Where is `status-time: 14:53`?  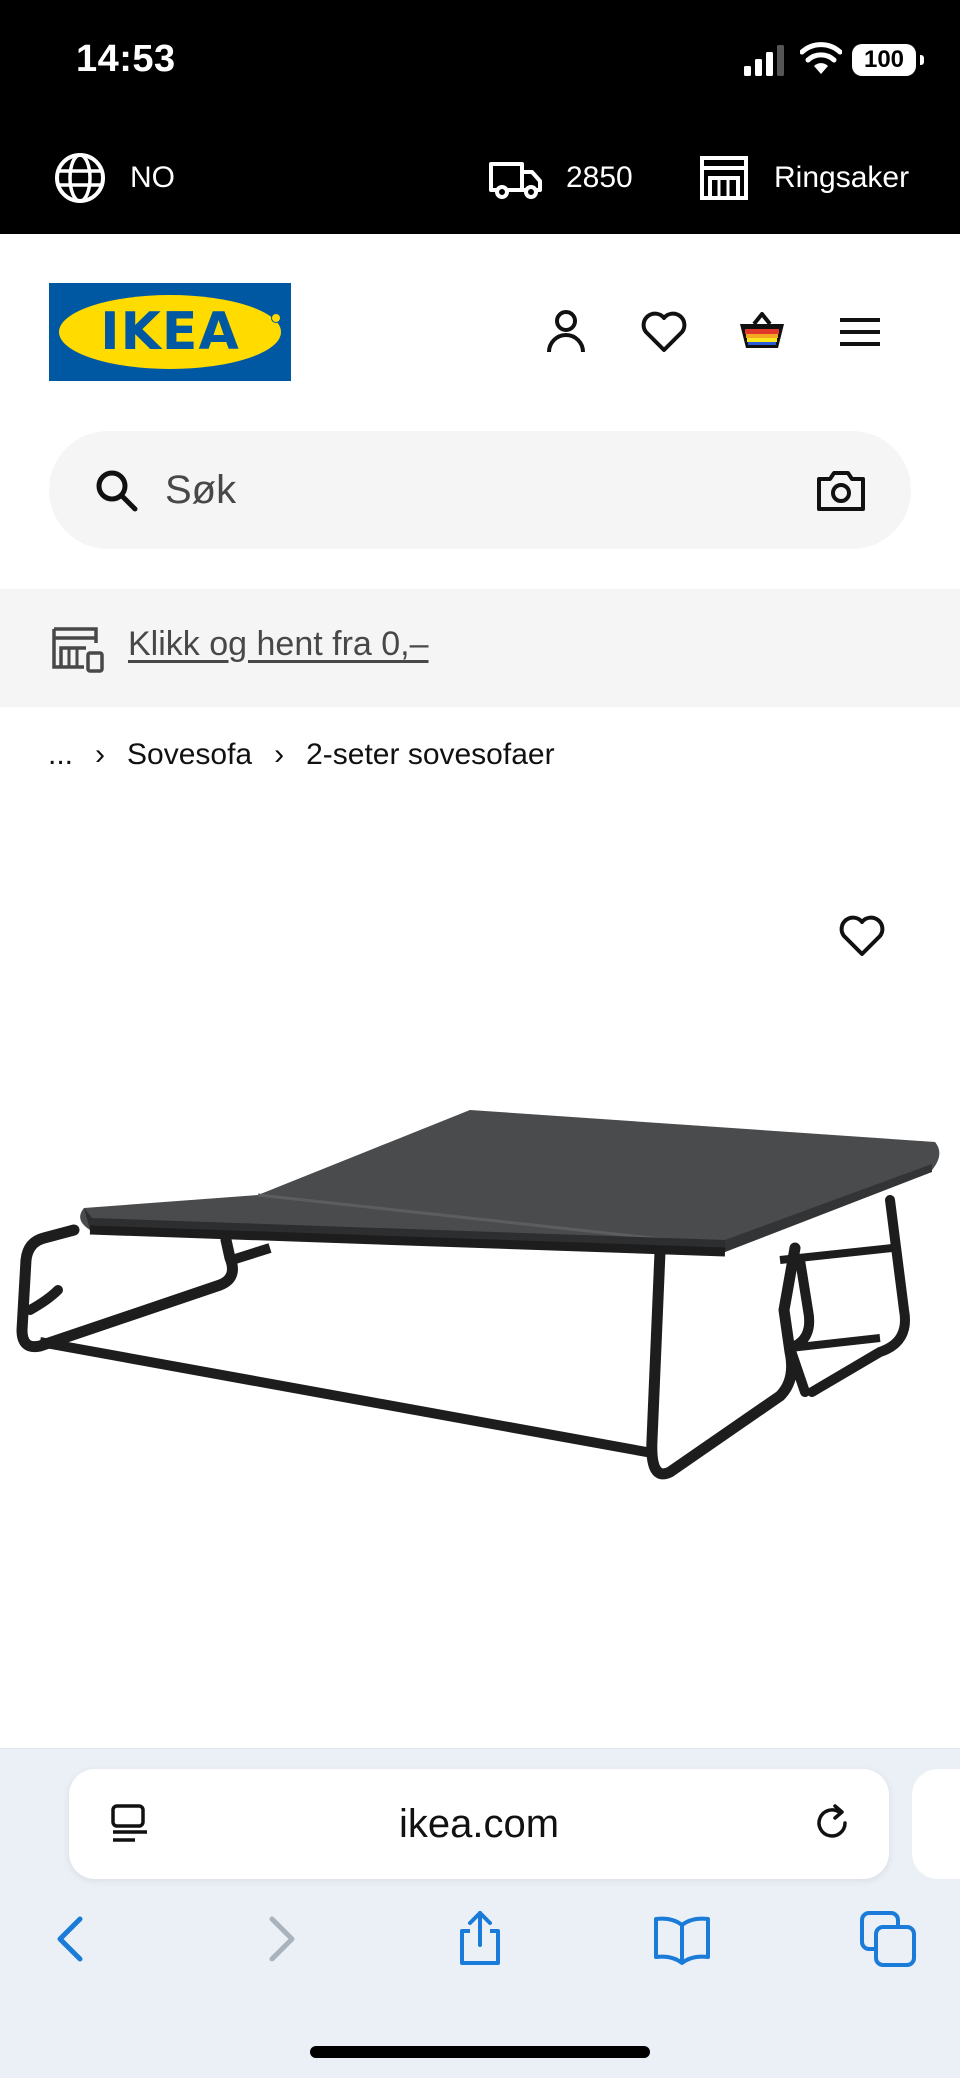
status-time: 14:53 is located at coordinates (126, 59).